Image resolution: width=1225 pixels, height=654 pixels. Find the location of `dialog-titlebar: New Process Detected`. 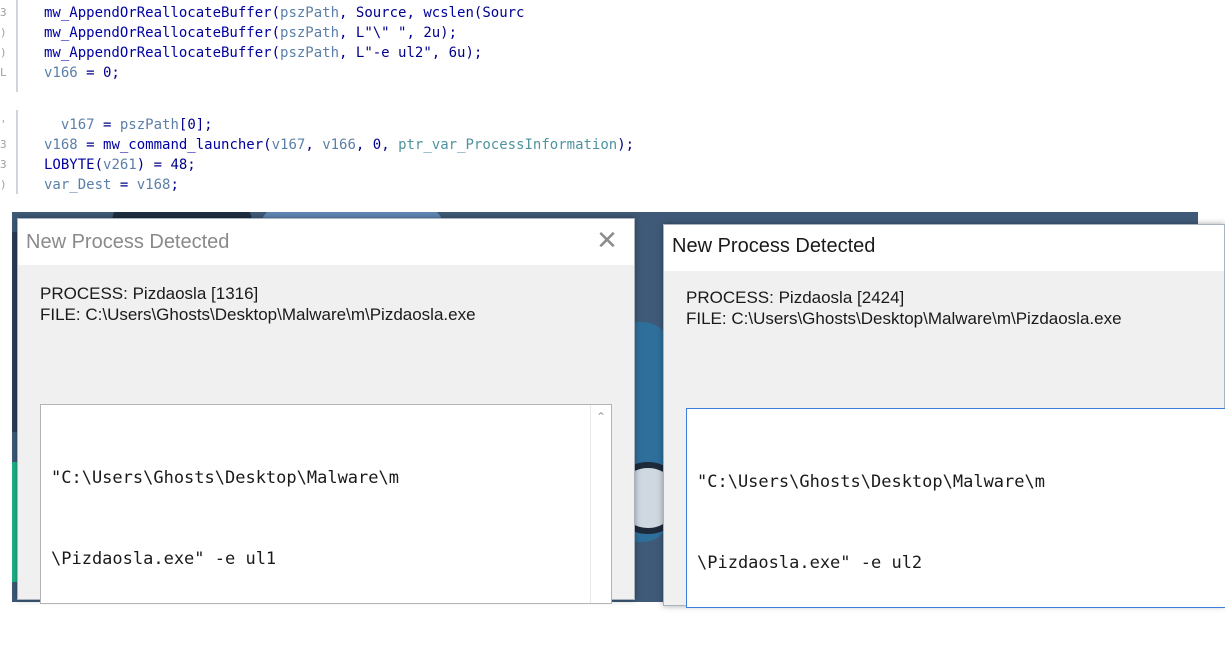

dialog-titlebar: New Process Detected is located at coordinates (944, 248).